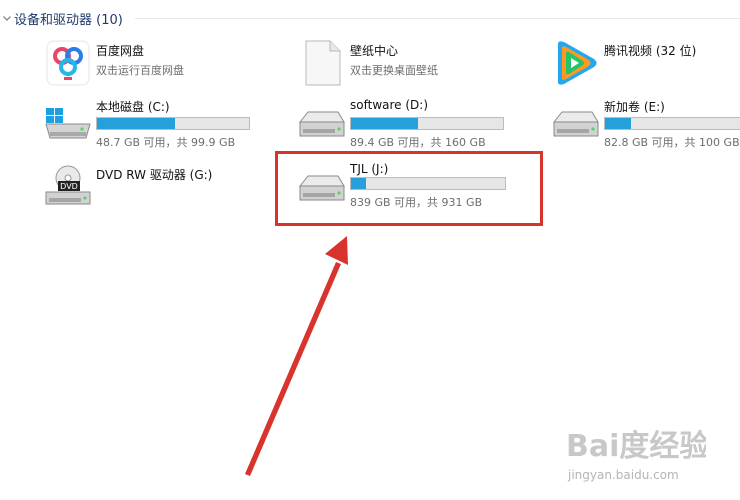 The width and height of the screenshot is (740, 500). I want to click on item-wallpaper-center: 壁纸中心 双击更换桌面壁纸, so click(398, 63).